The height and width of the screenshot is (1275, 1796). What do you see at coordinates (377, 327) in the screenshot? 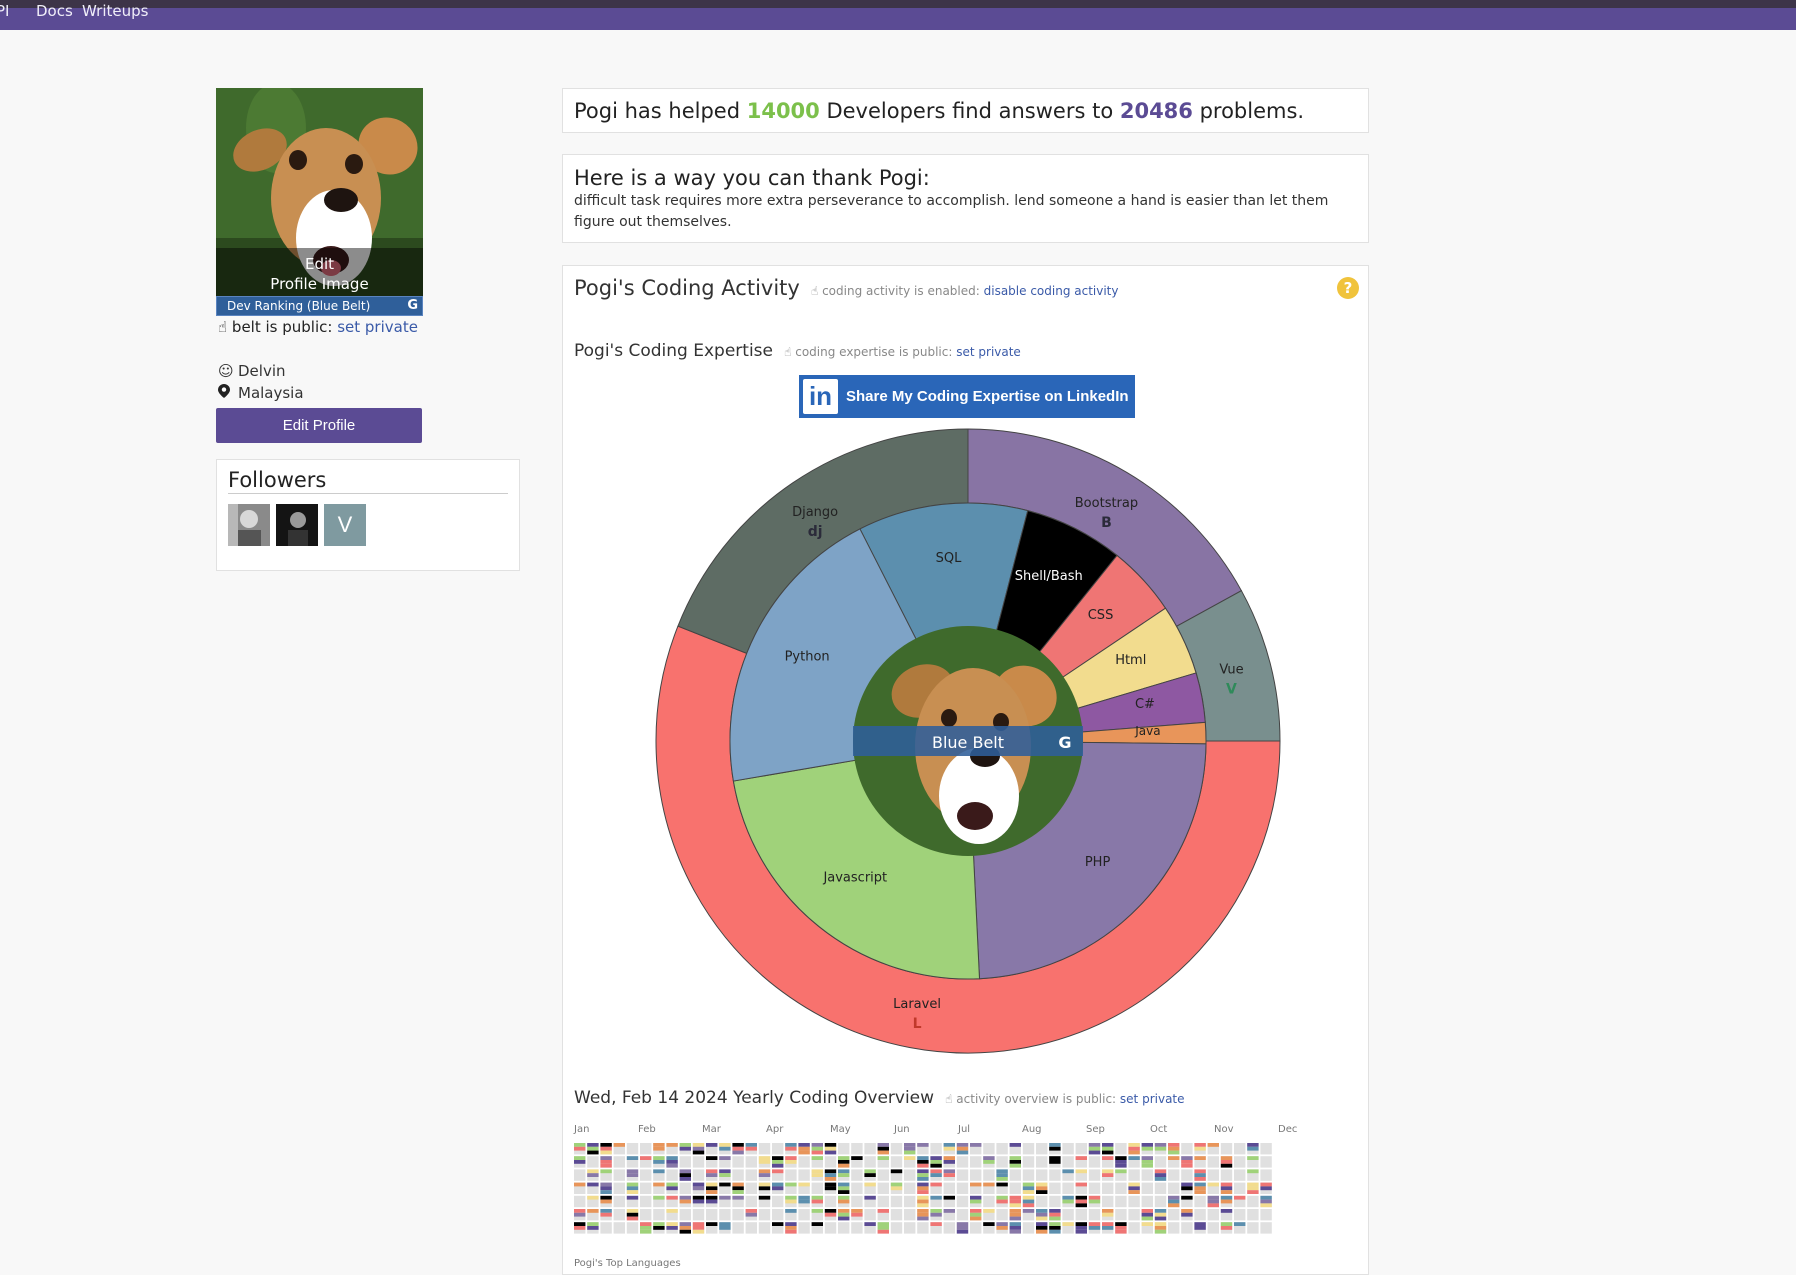
I see `belt-set-private-link: set private` at bounding box center [377, 327].